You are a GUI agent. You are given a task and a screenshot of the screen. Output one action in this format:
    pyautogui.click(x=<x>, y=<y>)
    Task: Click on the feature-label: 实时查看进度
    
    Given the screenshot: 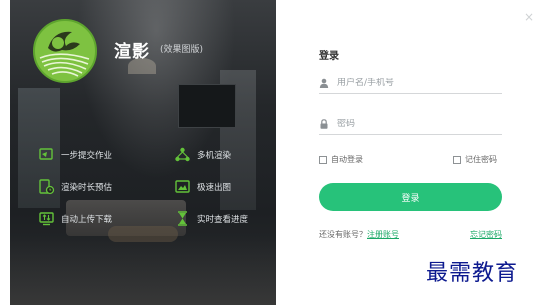 What is the action you would take?
    pyautogui.click(x=223, y=219)
    